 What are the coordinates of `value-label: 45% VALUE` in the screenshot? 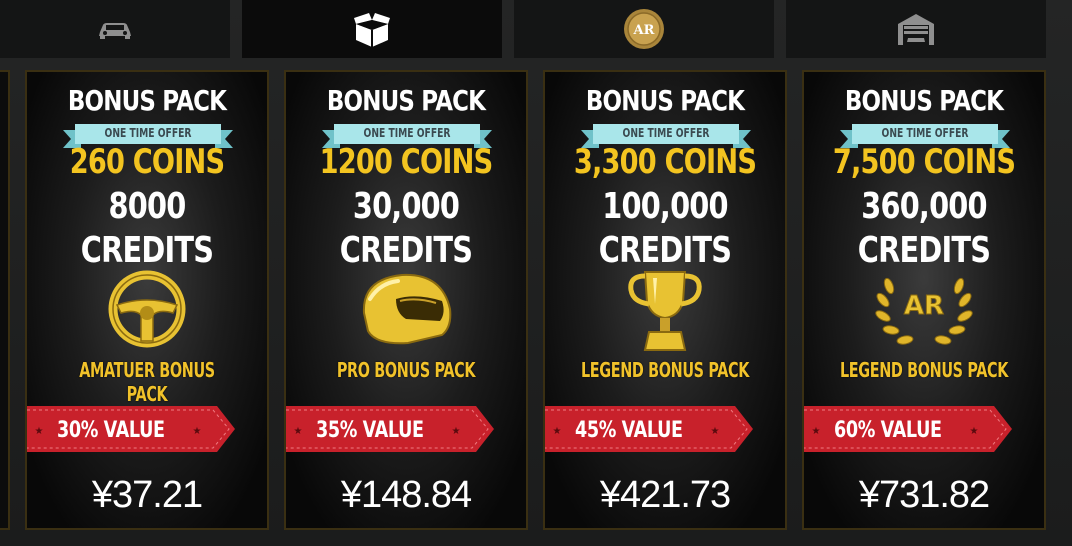 It's located at (629, 430).